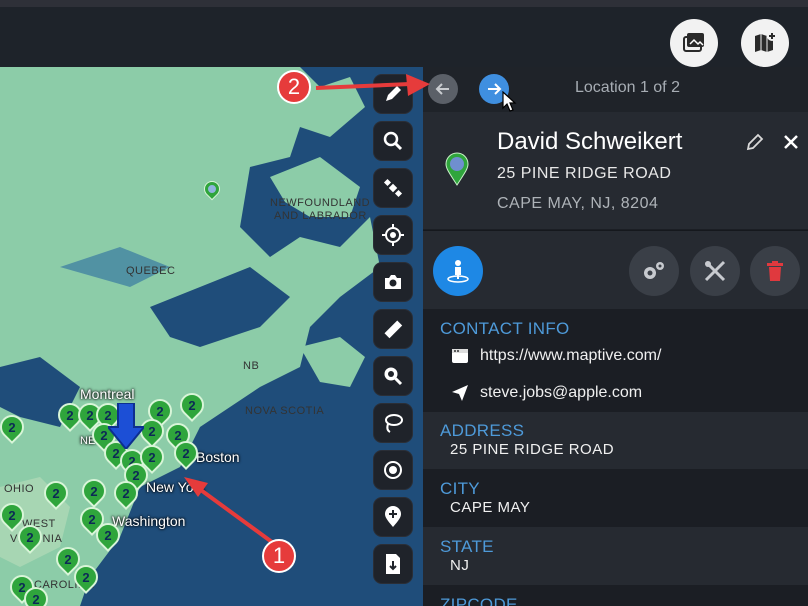 The width and height of the screenshot is (808, 606). I want to click on pencil-icon, so click(755, 142).